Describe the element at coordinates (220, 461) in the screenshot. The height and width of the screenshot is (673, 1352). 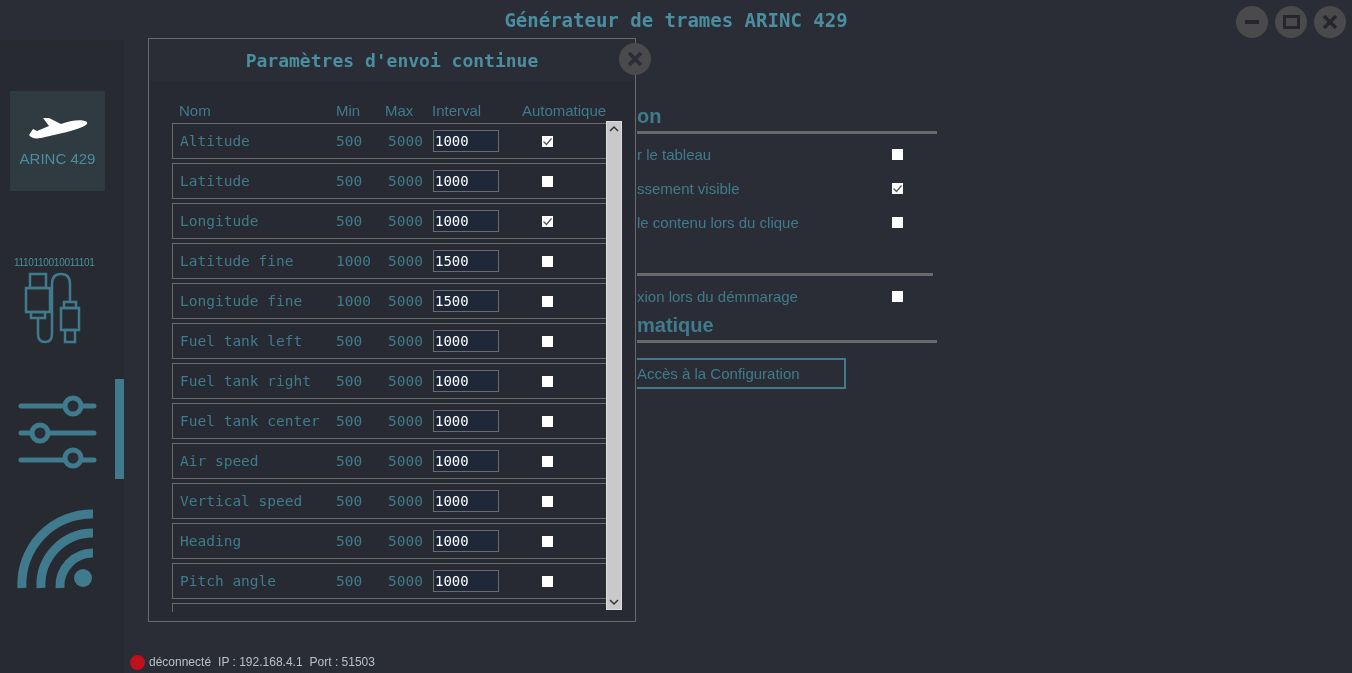
I see `parameter-name: Air speed` at that location.